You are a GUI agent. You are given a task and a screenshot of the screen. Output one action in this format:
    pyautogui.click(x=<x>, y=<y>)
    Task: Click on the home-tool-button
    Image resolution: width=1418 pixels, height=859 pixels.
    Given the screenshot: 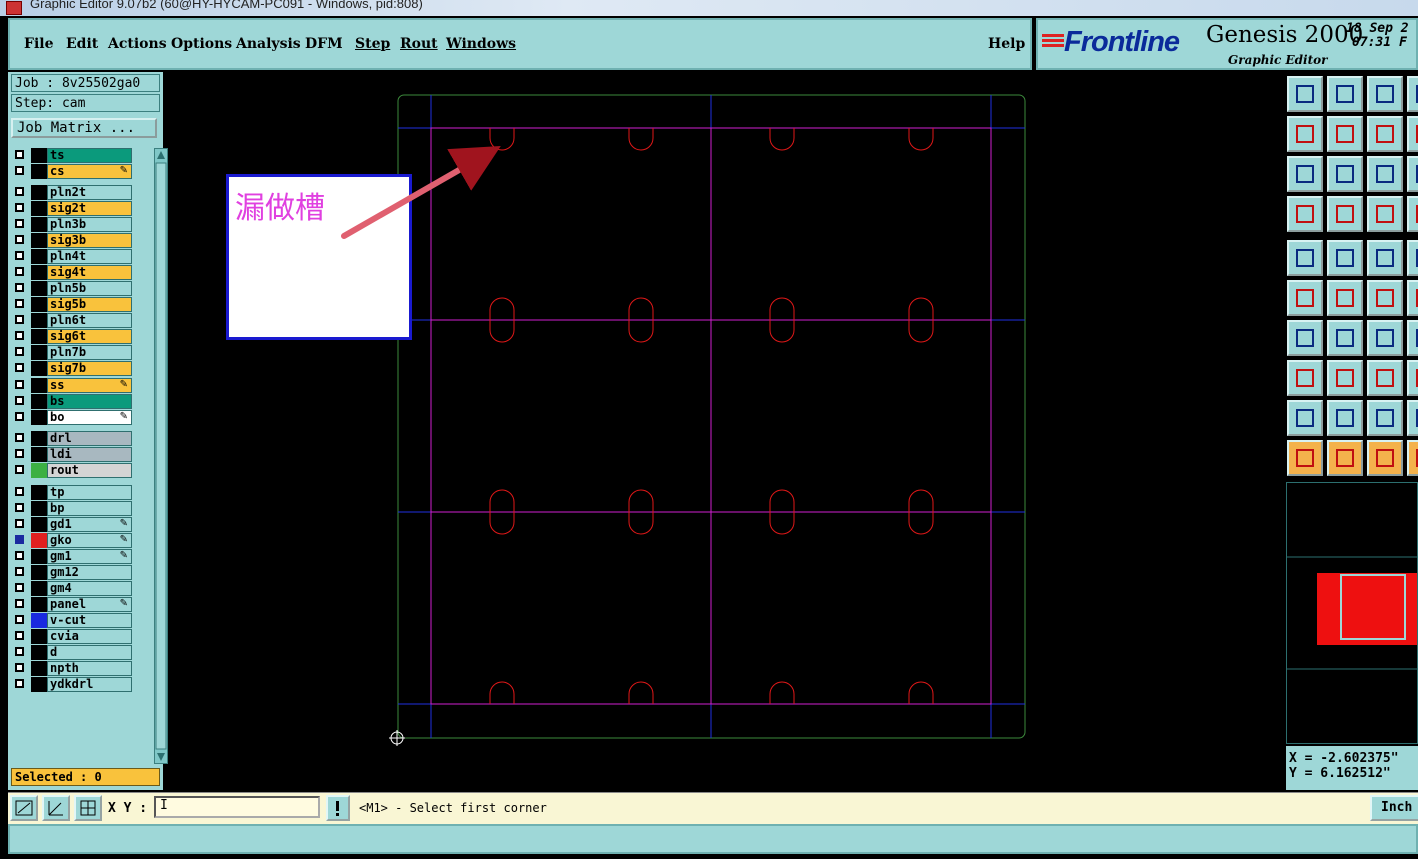 What is the action you would take?
    pyautogui.click(x=1385, y=94)
    